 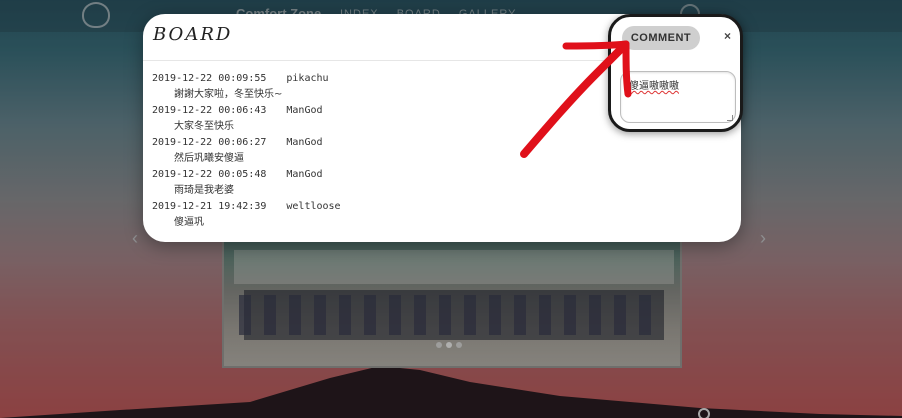 I want to click on comment-button: COMMENT, so click(x=661, y=38).